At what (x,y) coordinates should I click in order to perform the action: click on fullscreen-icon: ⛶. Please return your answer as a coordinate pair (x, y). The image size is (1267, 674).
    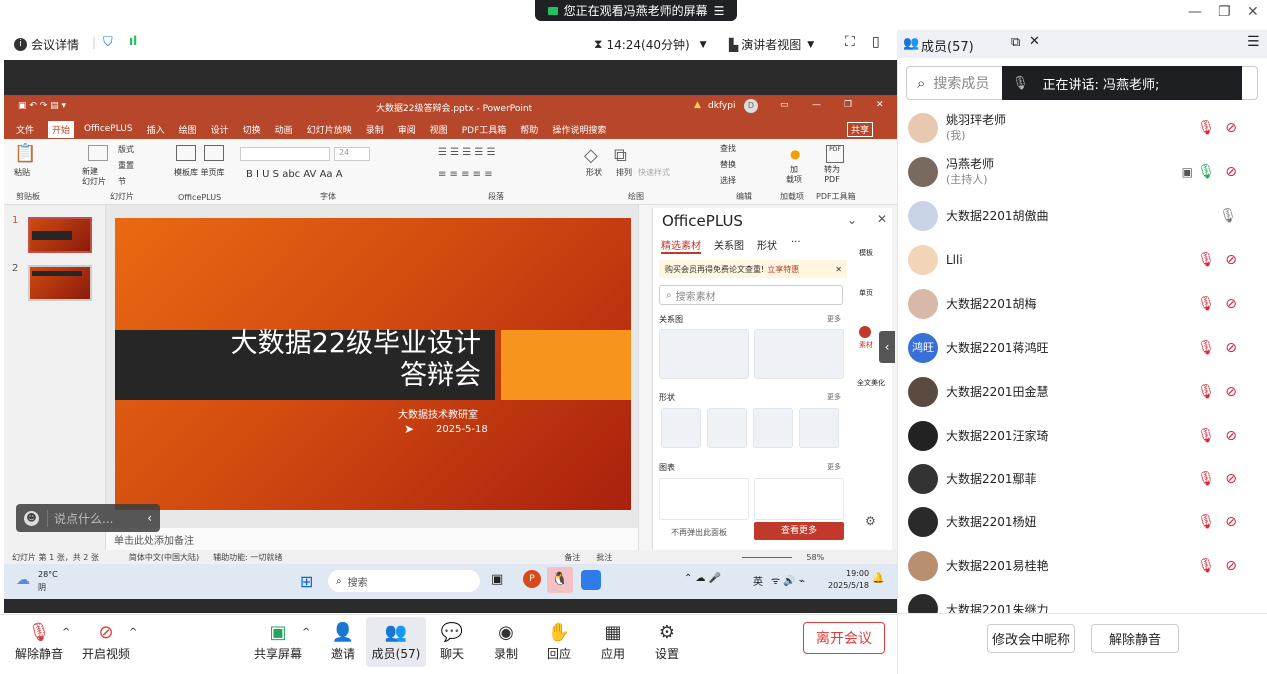
    Looking at the image, I should click on (850, 42).